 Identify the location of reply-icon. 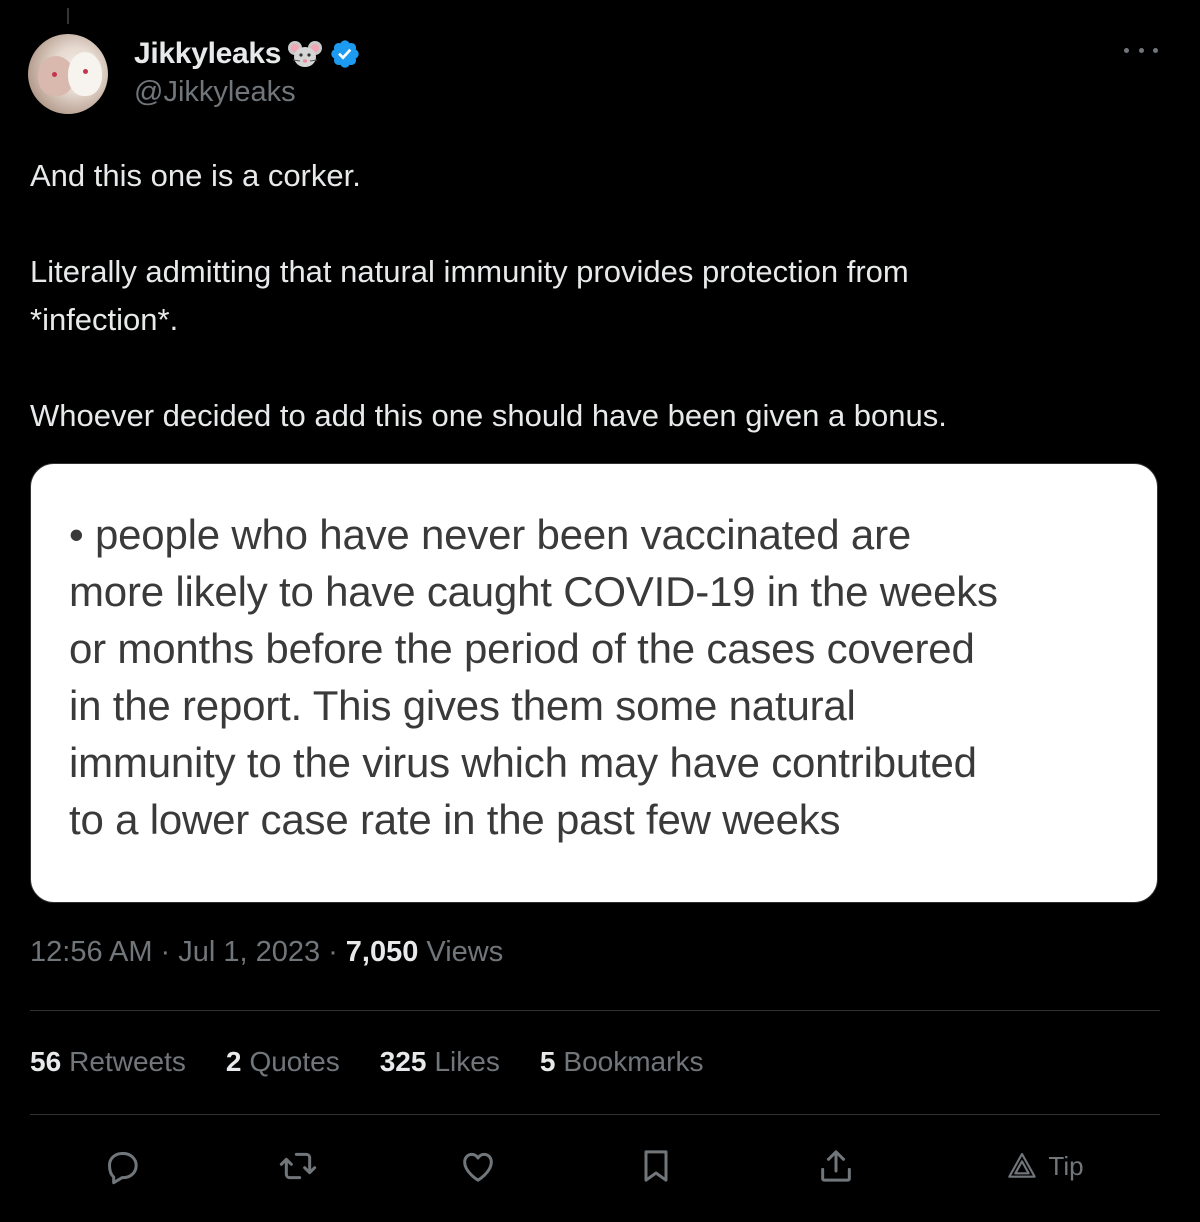
(123, 1168).